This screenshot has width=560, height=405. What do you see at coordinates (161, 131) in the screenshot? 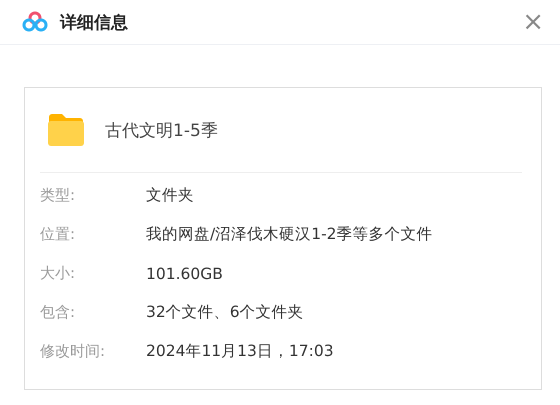
I see `file-name: 古代文明1-5季` at bounding box center [161, 131].